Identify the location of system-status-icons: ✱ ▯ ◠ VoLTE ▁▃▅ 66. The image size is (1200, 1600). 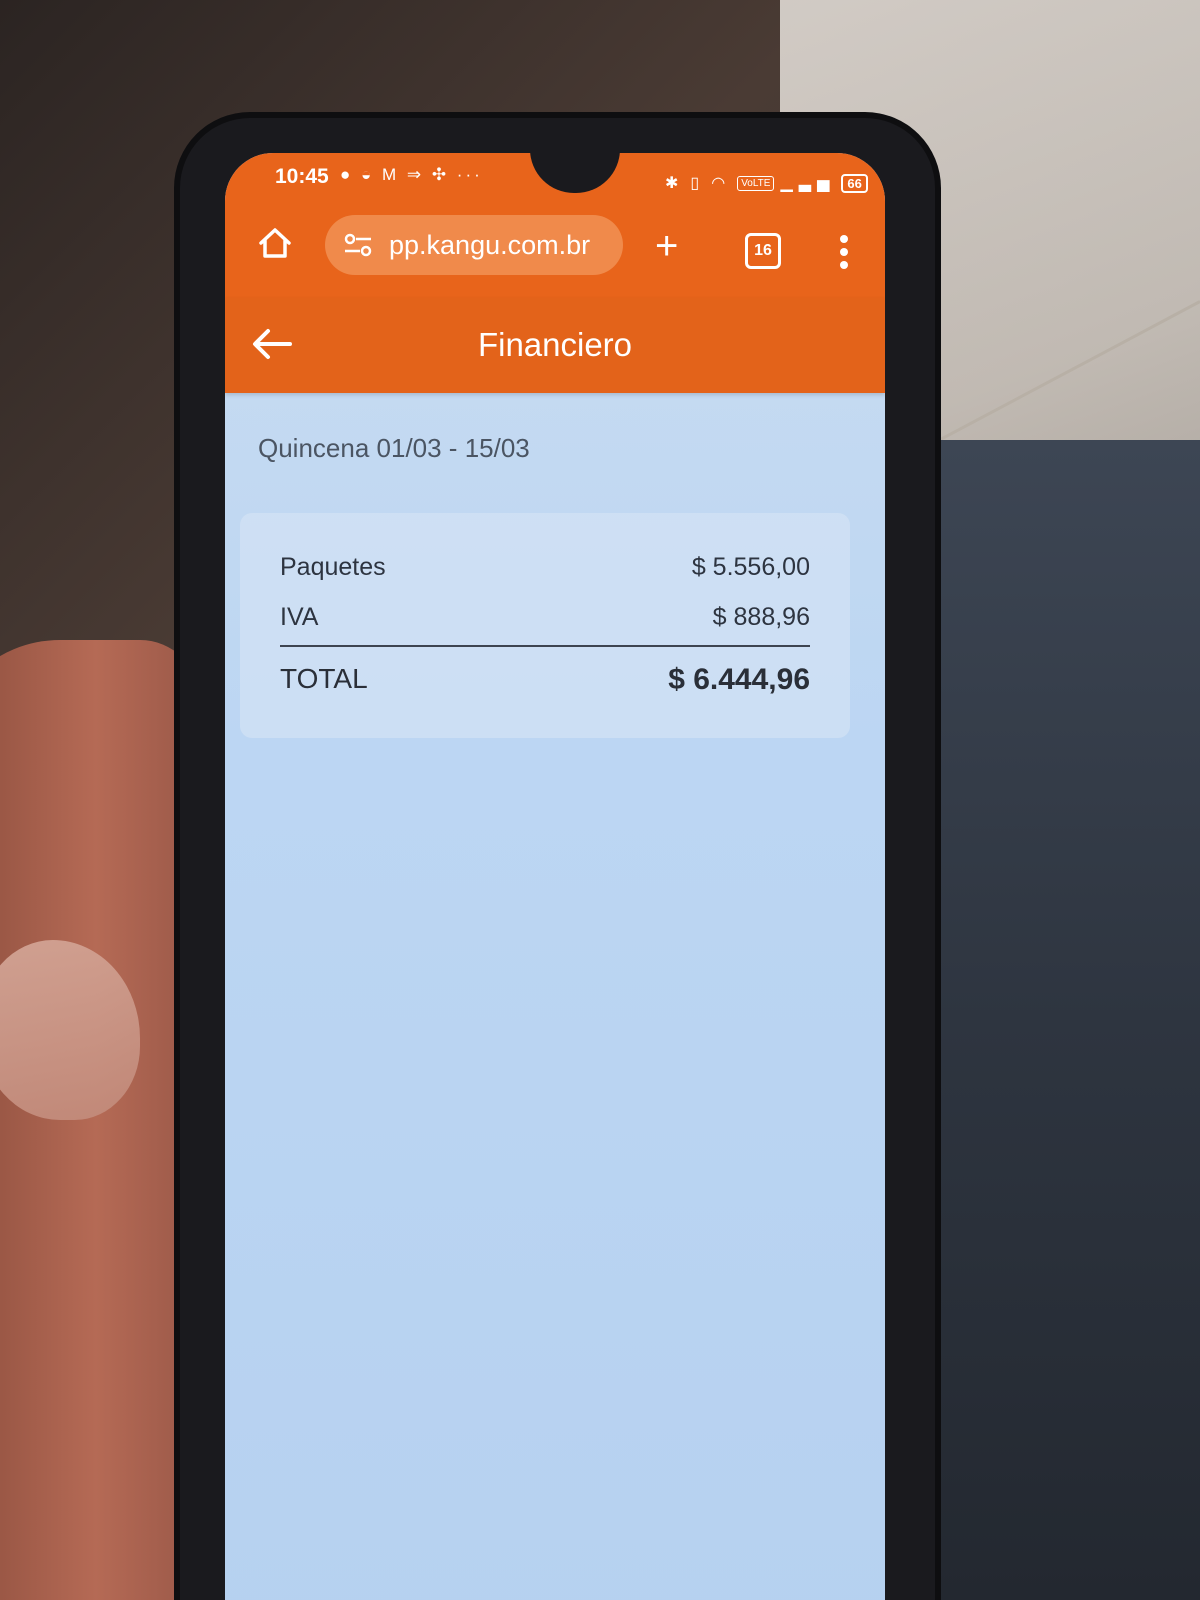
(766, 183).